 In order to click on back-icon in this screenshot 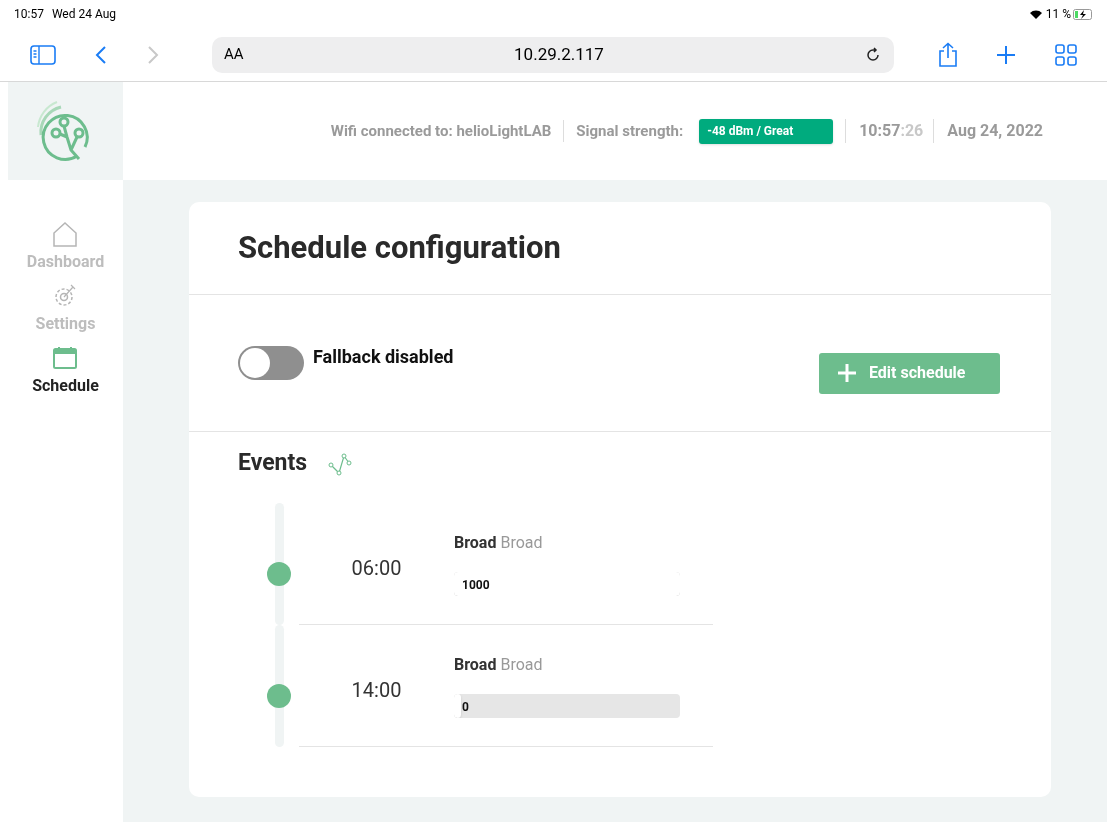, I will do `click(101, 54)`.